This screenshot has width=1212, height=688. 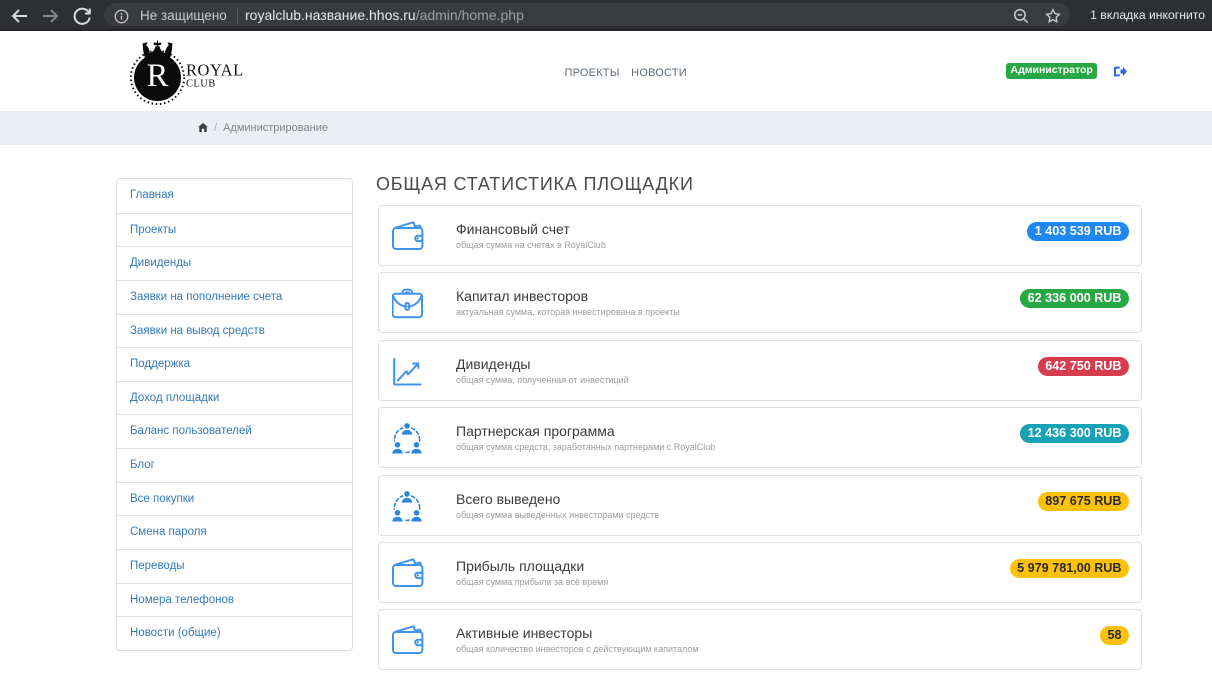 What do you see at coordinates (215, 70) in the screenshot?
I see `svg-text: ROYAL` at bounding box center [215, 70].